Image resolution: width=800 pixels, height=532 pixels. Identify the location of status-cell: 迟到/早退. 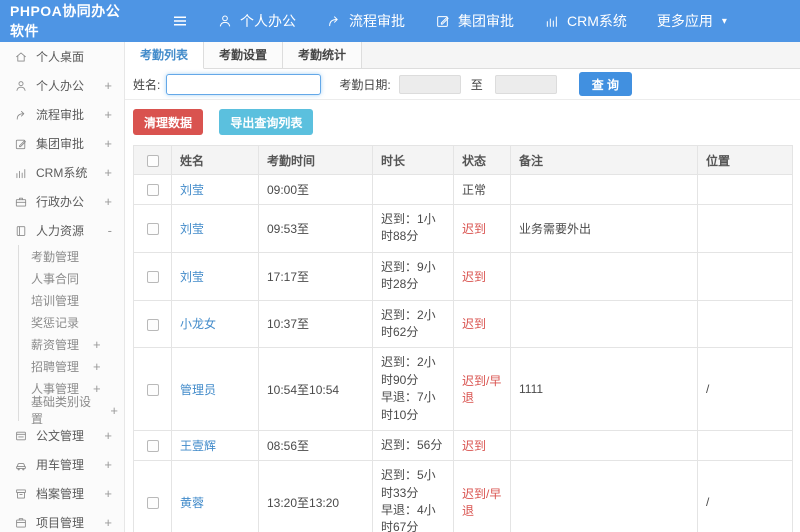
(482, 389).